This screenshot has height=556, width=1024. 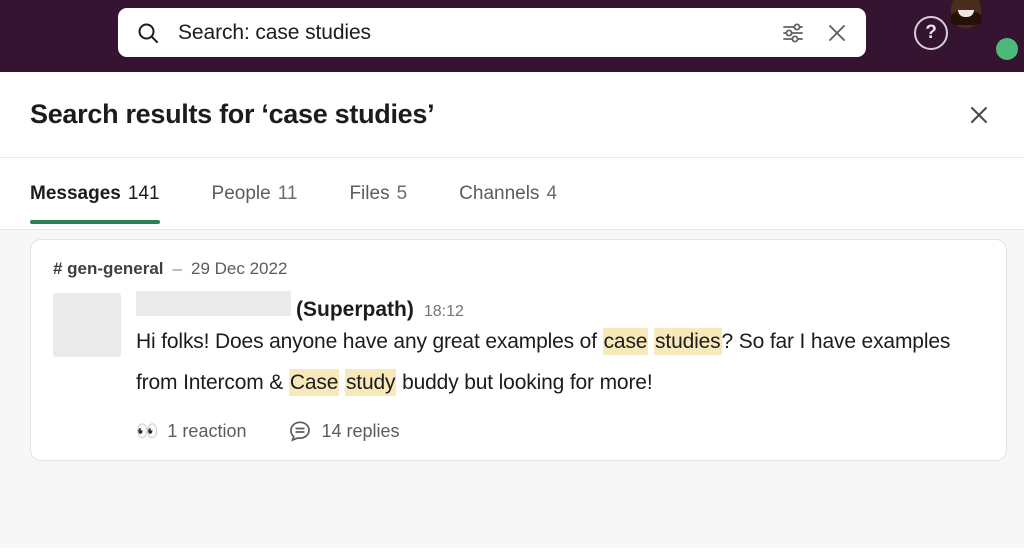 What do you see at coordinates (443, 311) in the screenshot?
I see `message-timestamp: 18:12` at bounding box center [443, 311].